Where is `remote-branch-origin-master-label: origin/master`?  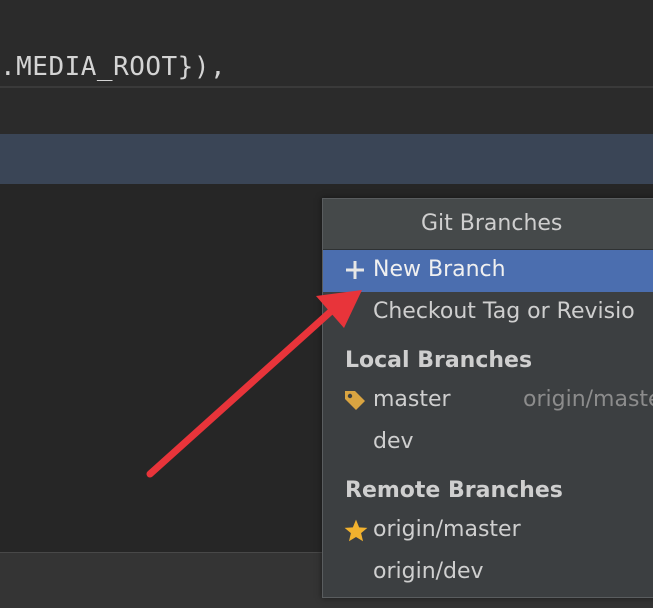
remote-branch-origin-master-label: origin/master is located at coordinates (447, 529).